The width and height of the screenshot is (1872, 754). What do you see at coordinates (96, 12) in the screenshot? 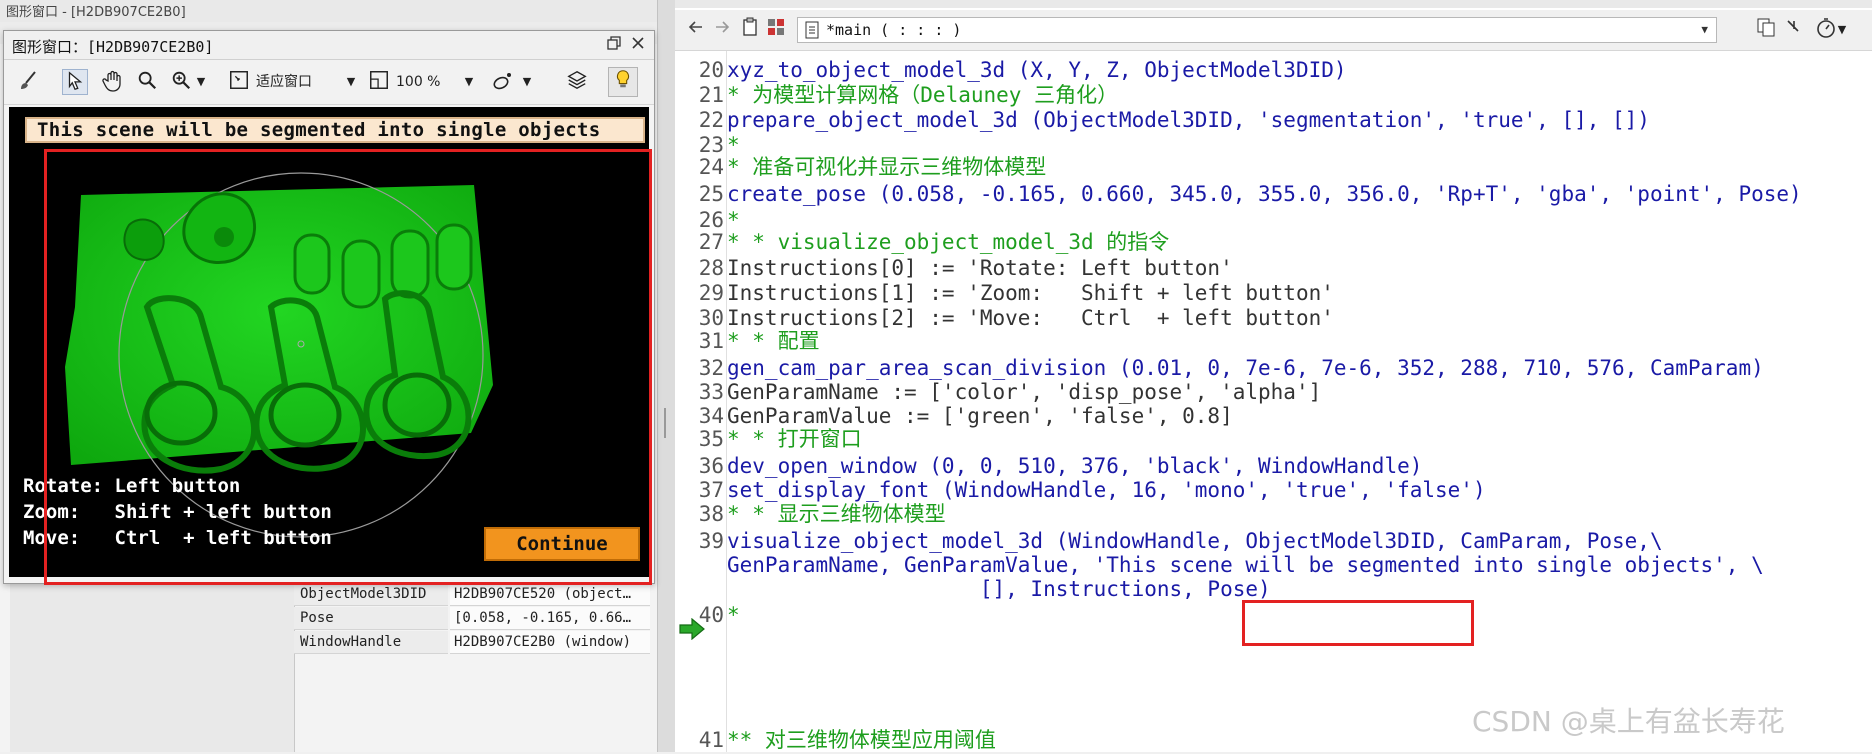
I see `background-title: 图形窗口 - [H2DB907CE2B0]` at bounding box center [96, 12].